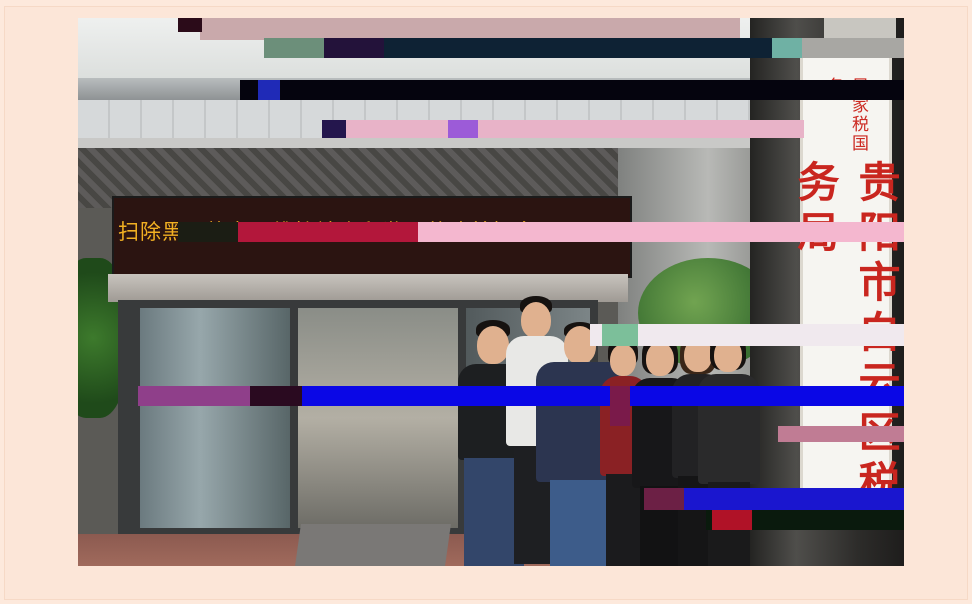 Image resolution: width=972 pixels, height=604 pixels. What do you see at coordinates (378, 418) in the screenshot?
I see `glass-door-center` at bounding box center [378, 418].